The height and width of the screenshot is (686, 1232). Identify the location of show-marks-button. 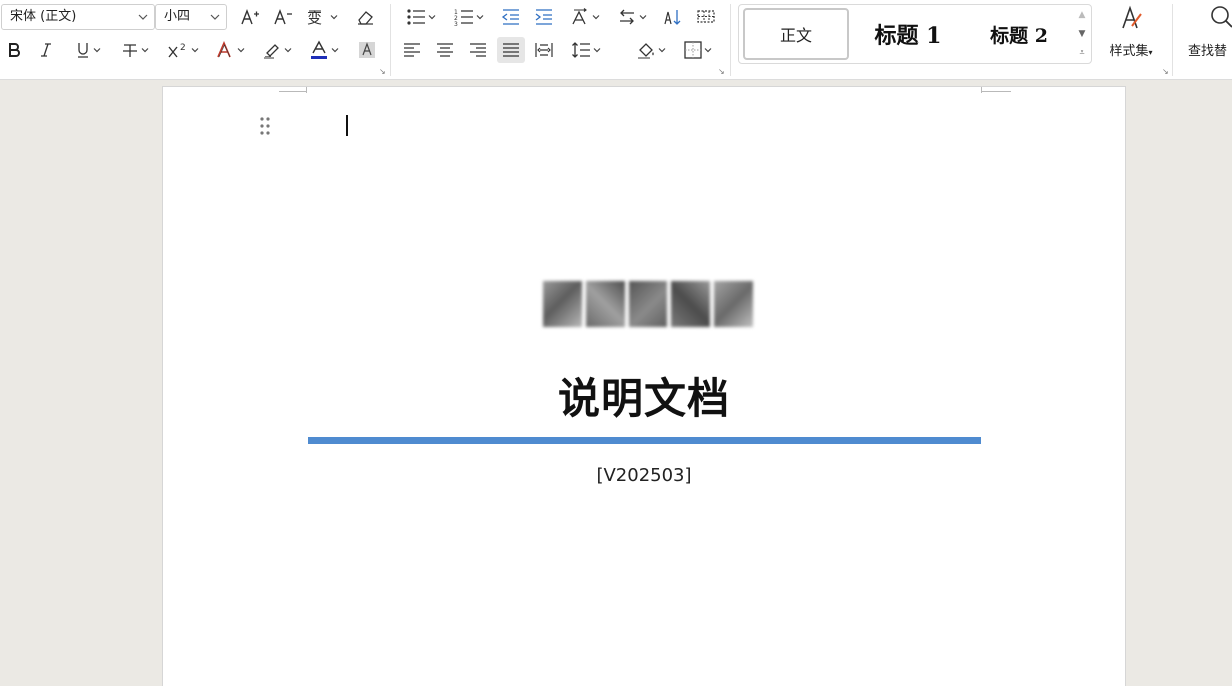
(706, 17).